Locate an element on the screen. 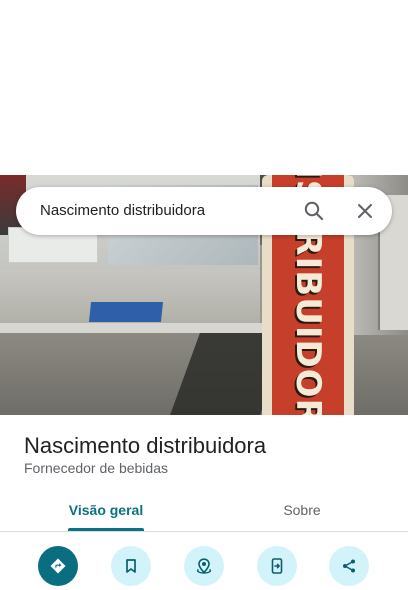 Image resolution: width=408 pixels, height=590 pixels. share-icon is located at coordinates (349, 566).